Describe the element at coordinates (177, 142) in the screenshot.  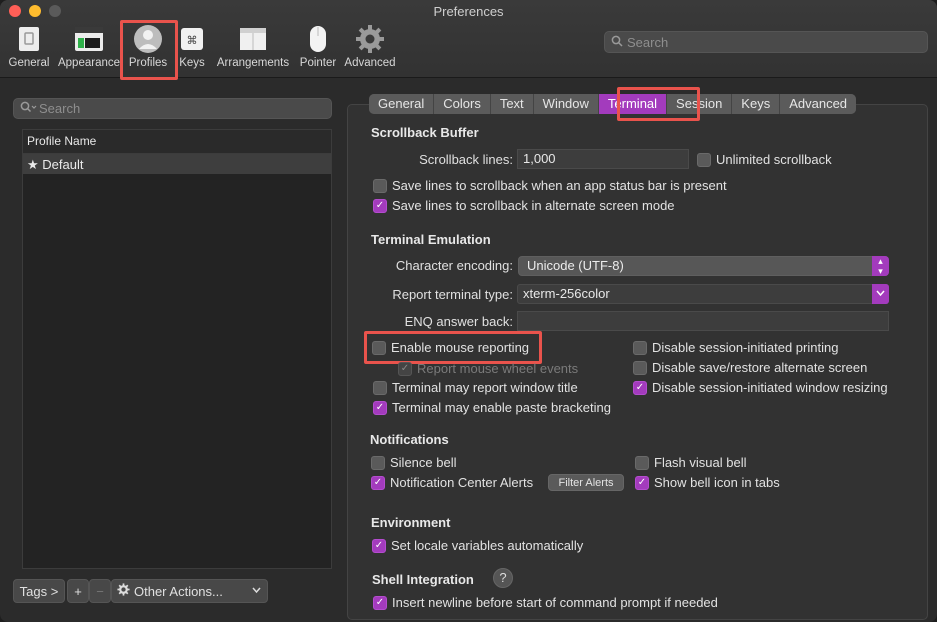
I see `profile-name-column-header: Profile Name` at that location.